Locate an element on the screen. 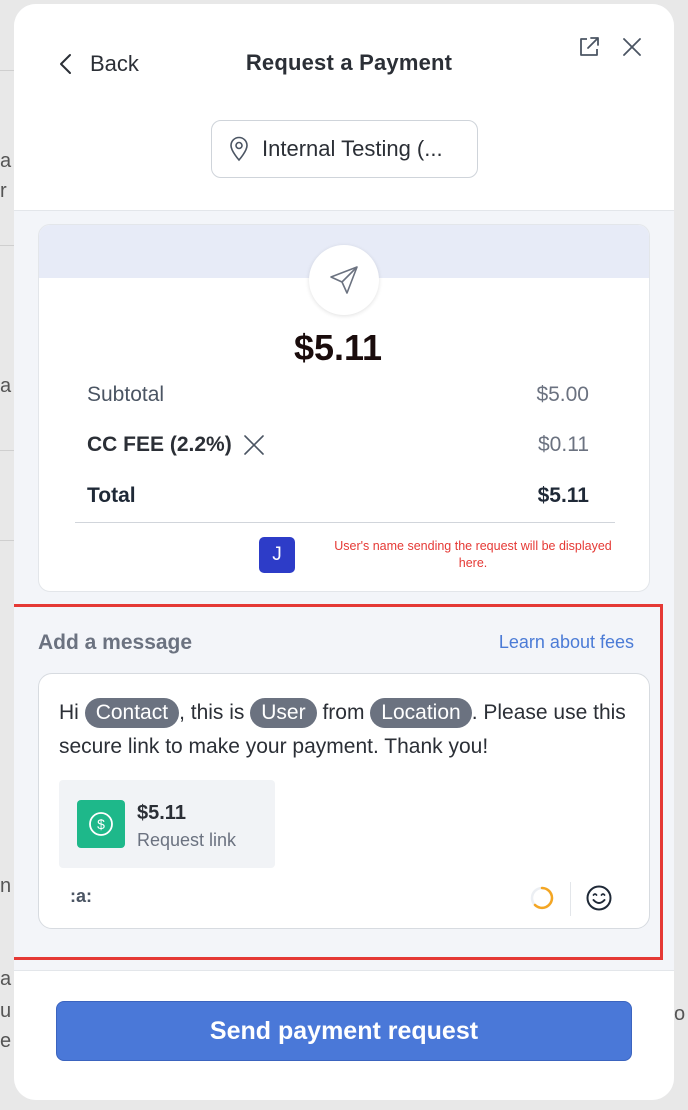  fee-value: $0.11 is located at coordinates (563, 444).